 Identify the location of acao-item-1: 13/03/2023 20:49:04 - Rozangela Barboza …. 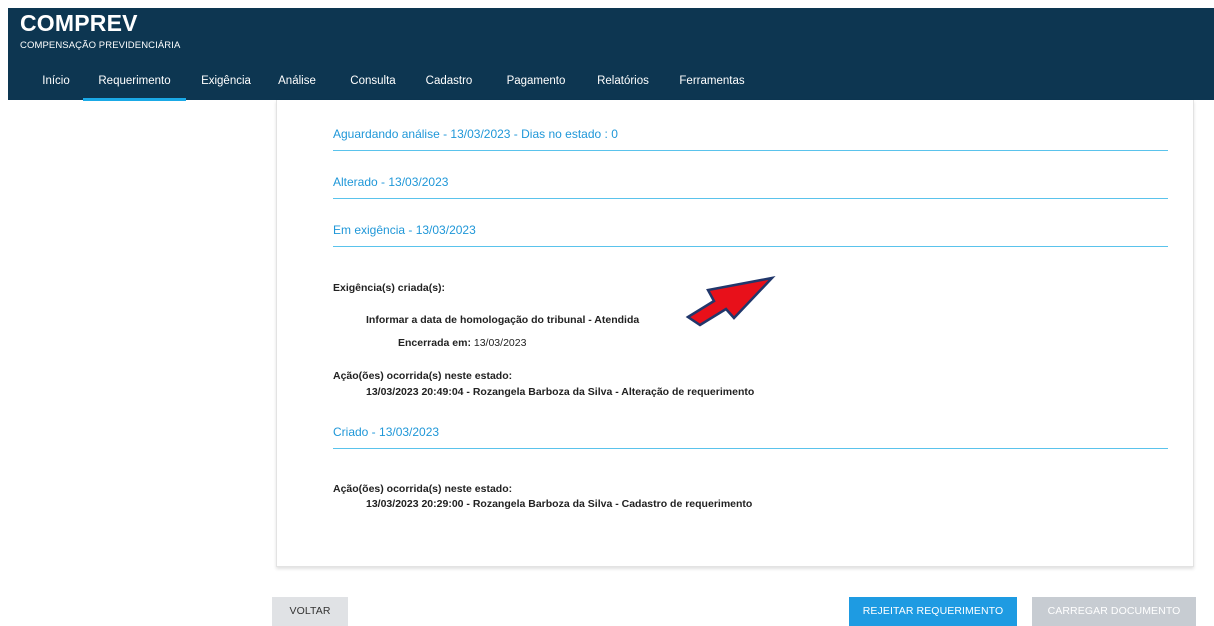
(560, 392).